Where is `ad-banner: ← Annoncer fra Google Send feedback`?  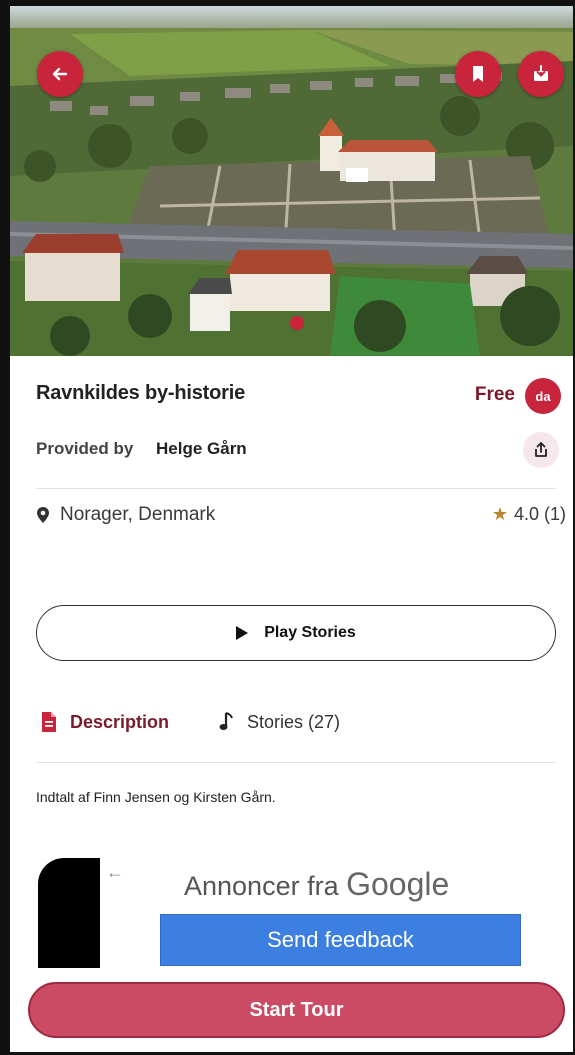 ad-banner: ← Annoncer fra Google Send feedback is located at coordinates (291, 911).